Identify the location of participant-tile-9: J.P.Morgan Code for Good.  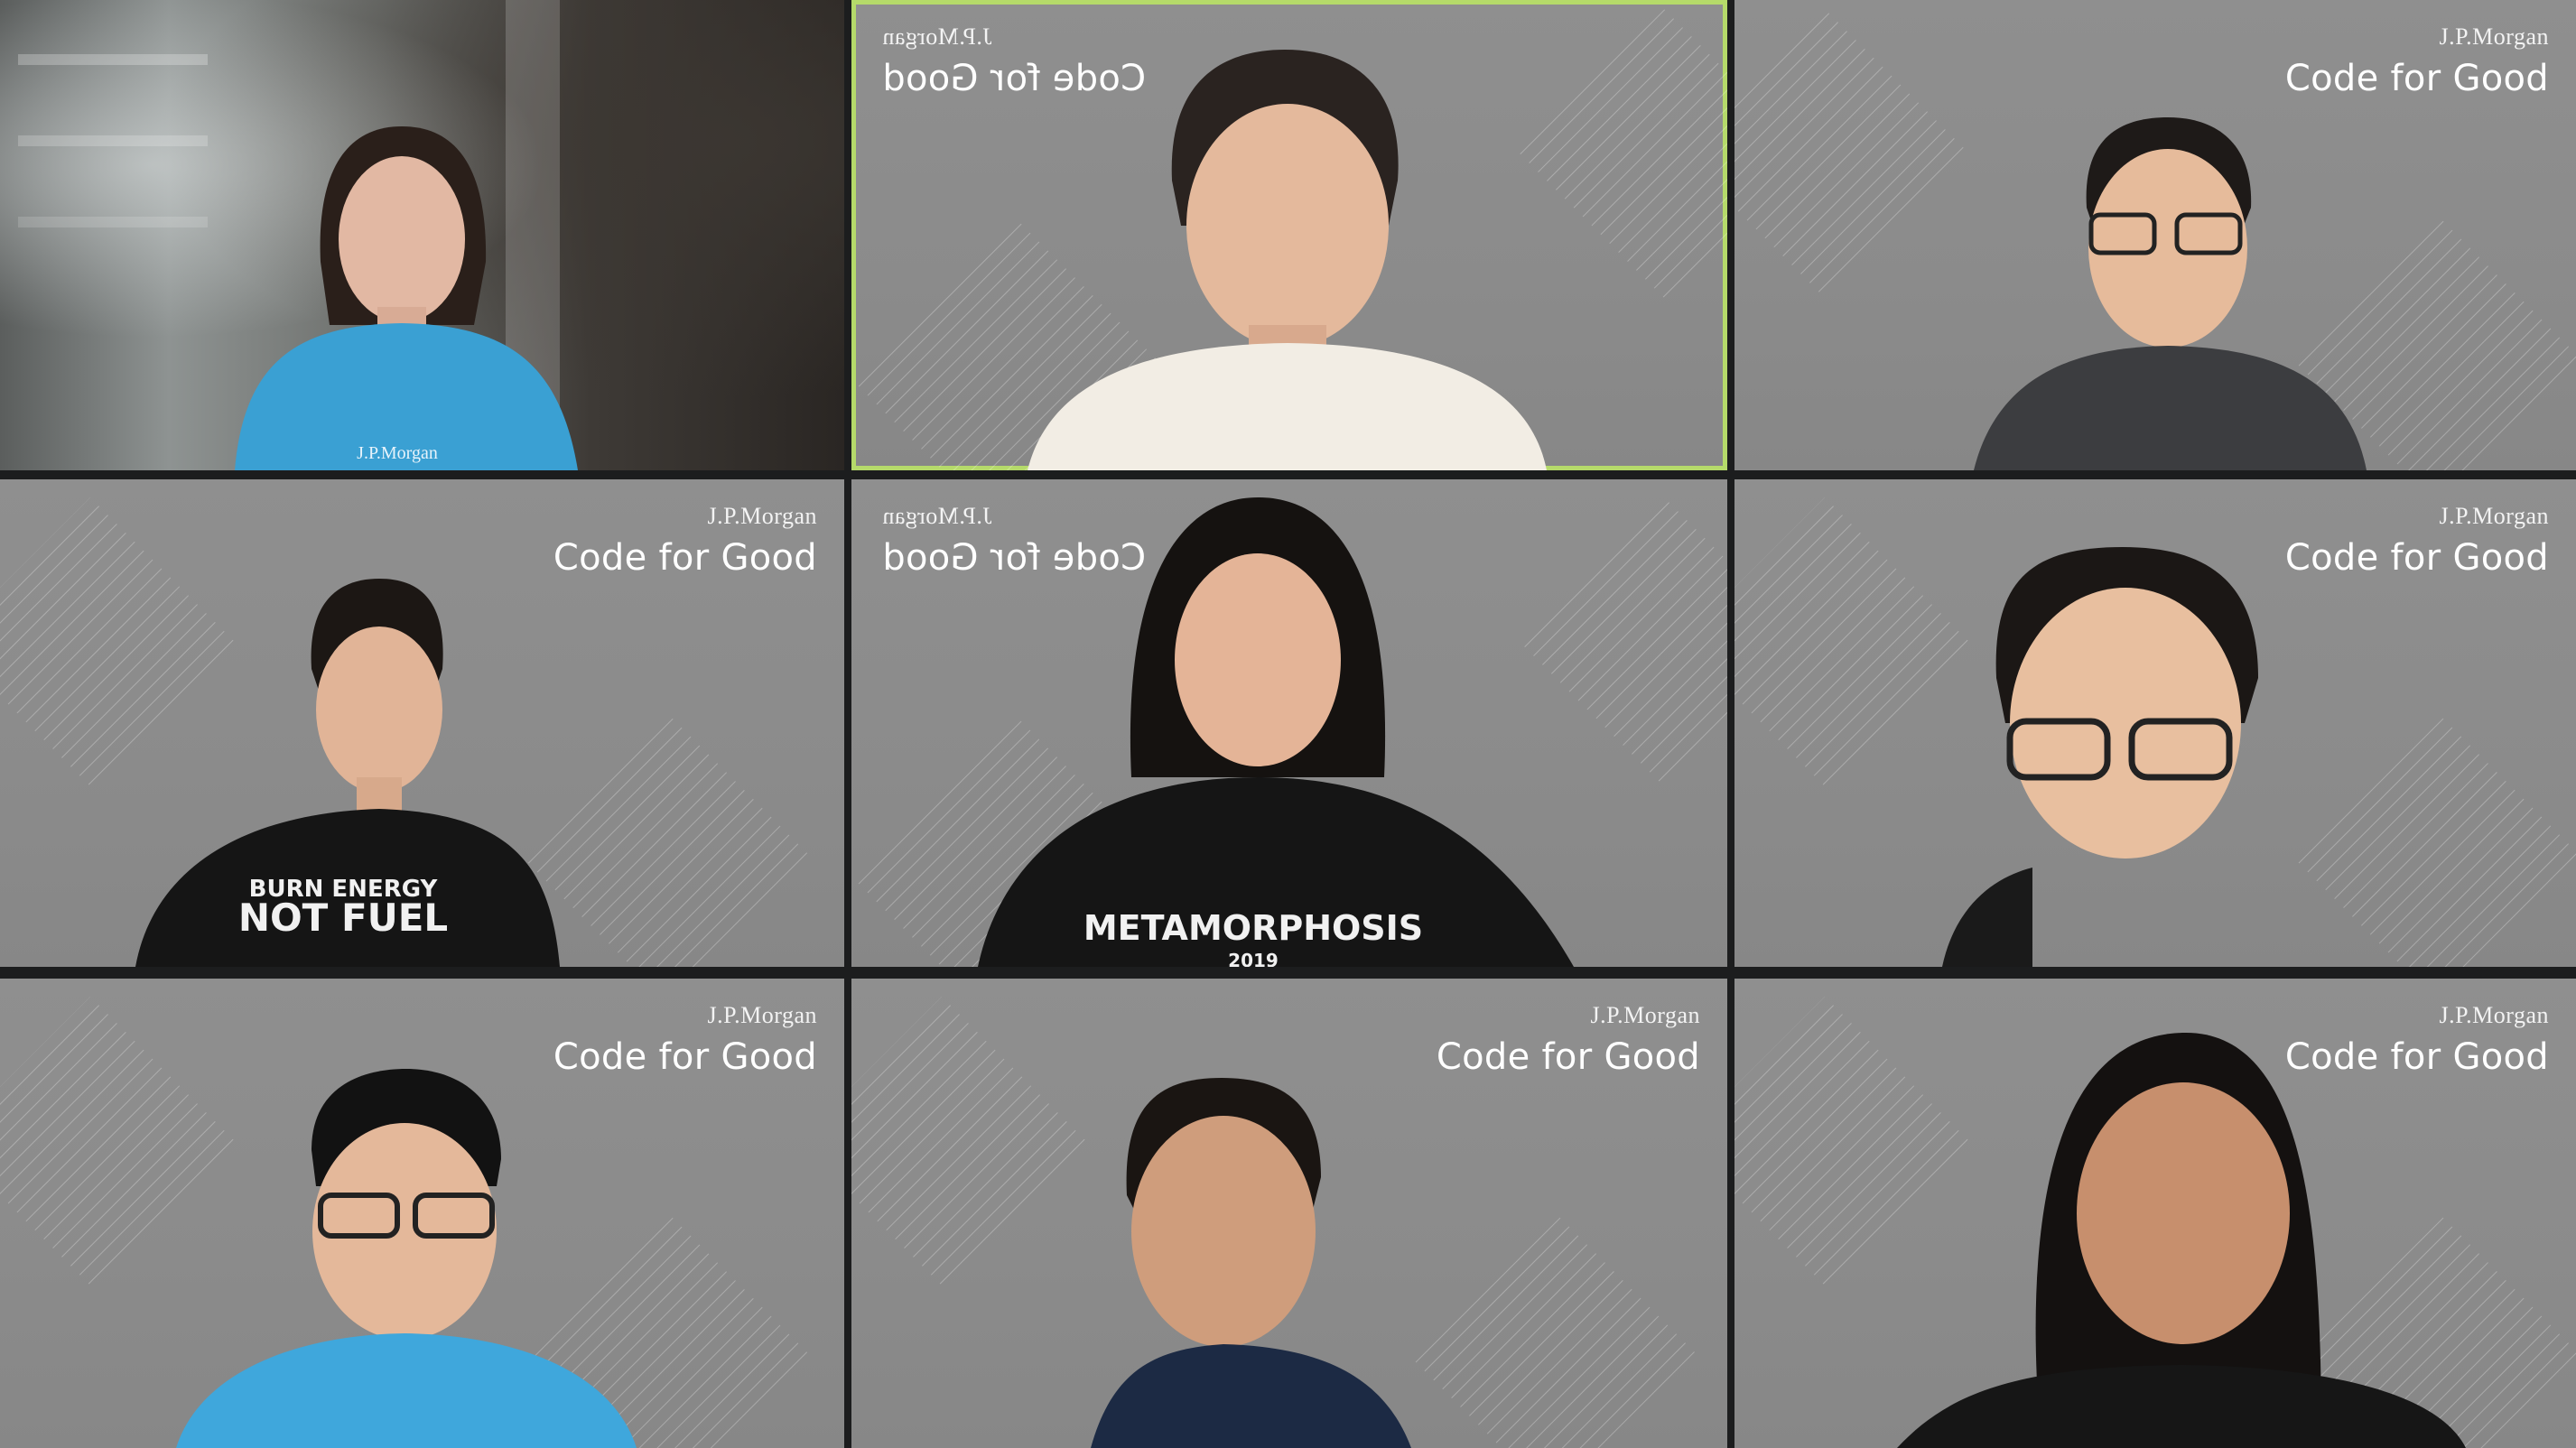
(2155, 1213).